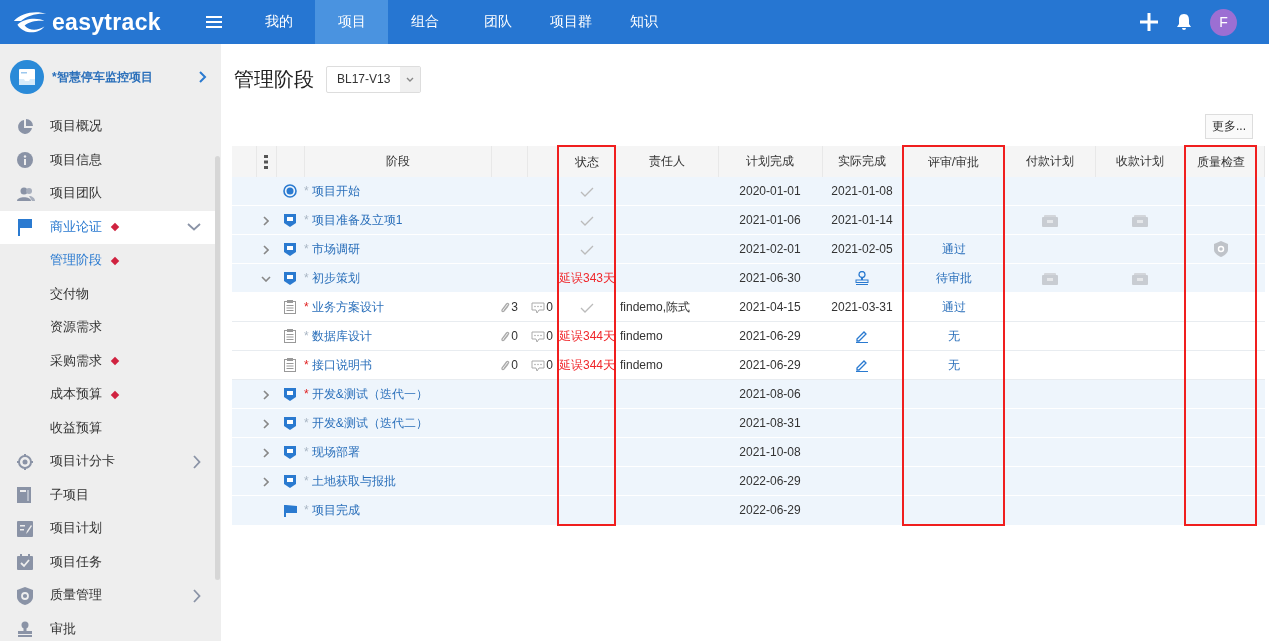 This screenshot has height=641, width=1269. Describe the element at coordinates (266, 161) in the screenshot. I see `kebab-menu-icon` at that location.